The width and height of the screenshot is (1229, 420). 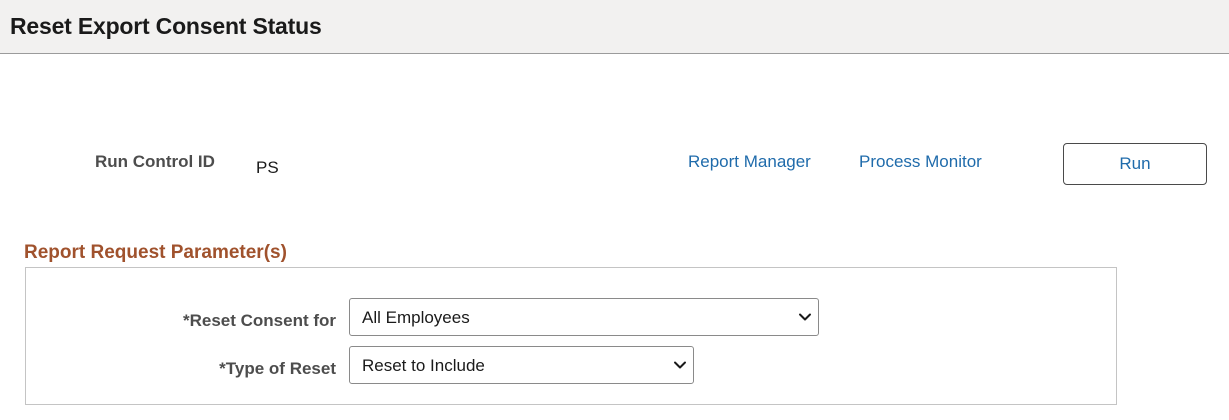 I want to click on reset-consent-for-select: All Employees, so click(x=584, y=317).